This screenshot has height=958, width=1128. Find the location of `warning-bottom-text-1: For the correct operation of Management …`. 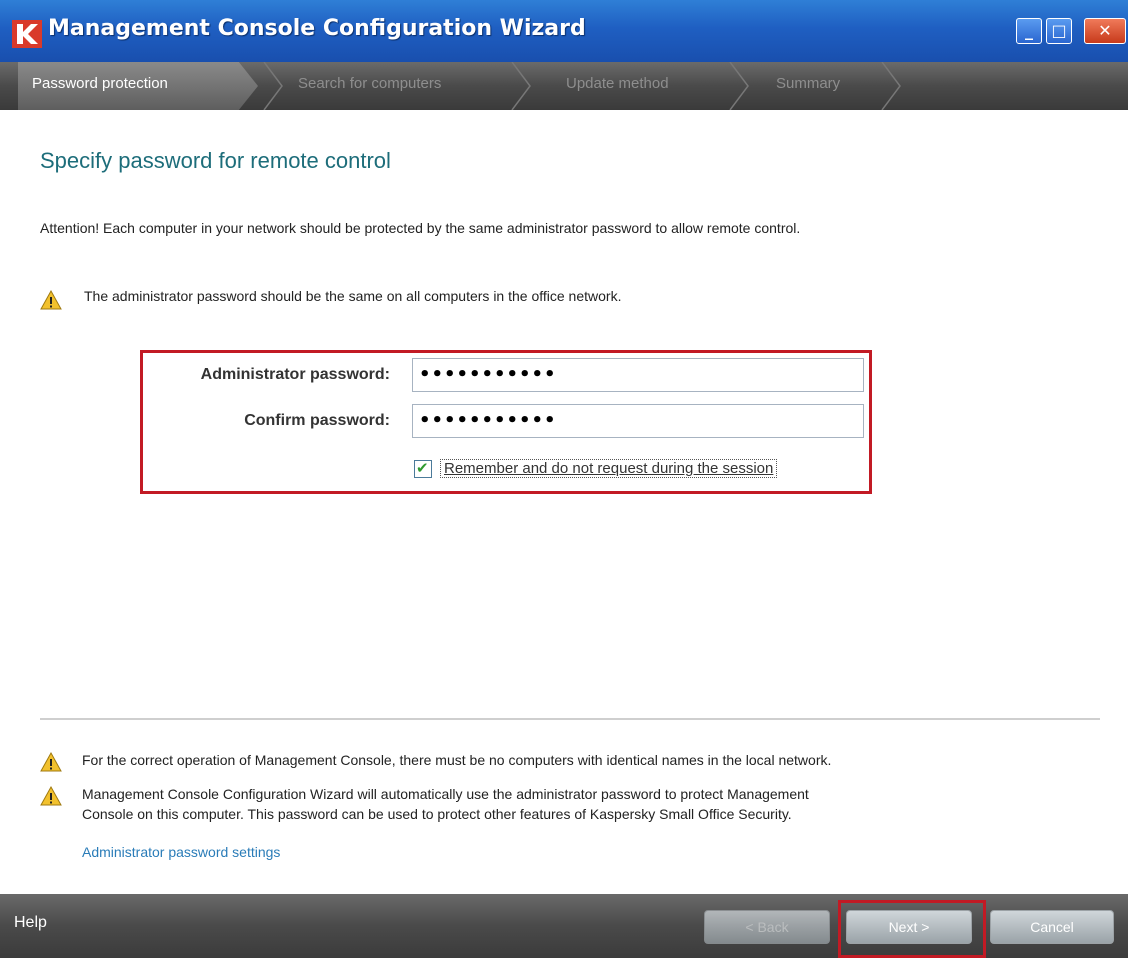

warning-bottom-text-1: For the correct operation of Management … is located at coordinates (457, 760).